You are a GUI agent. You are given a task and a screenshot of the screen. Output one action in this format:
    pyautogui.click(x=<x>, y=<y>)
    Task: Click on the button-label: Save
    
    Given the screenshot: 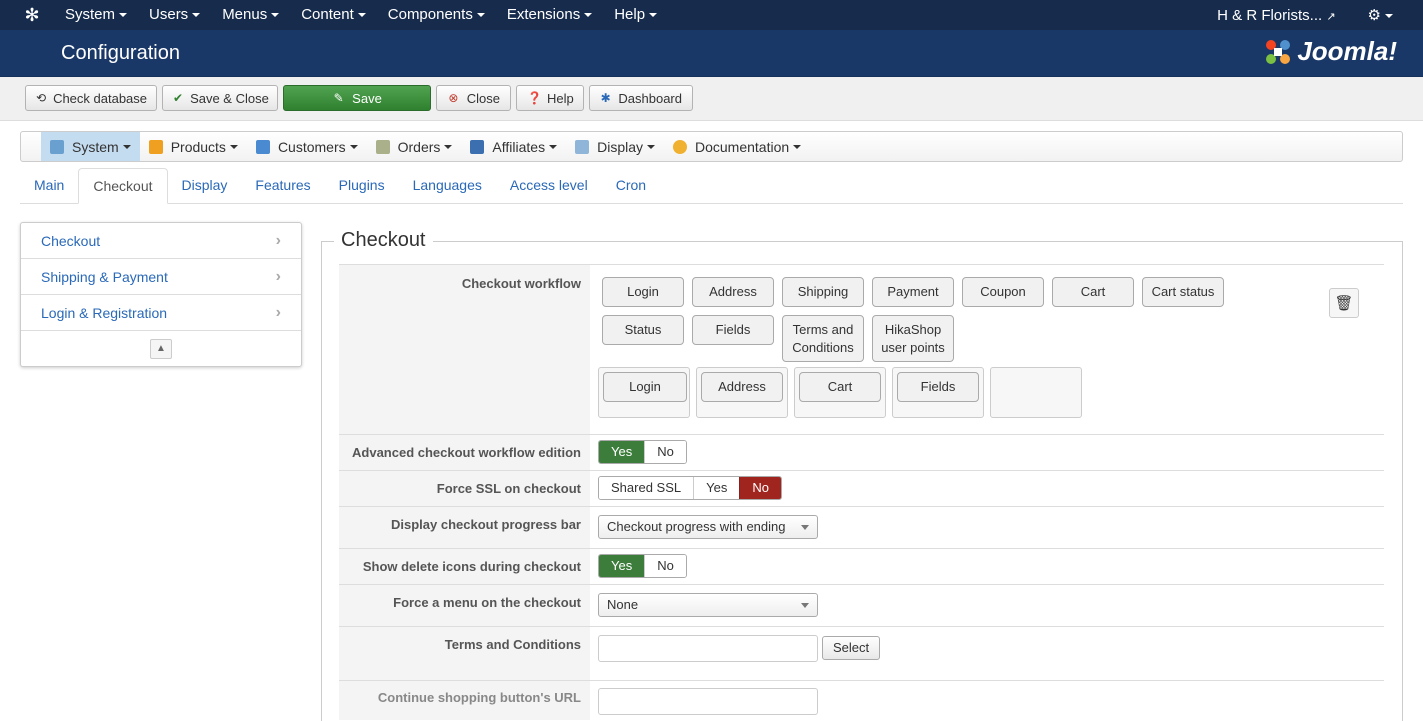 What is the action you would take?
    pyautogui.click(x=367, y=98)
    